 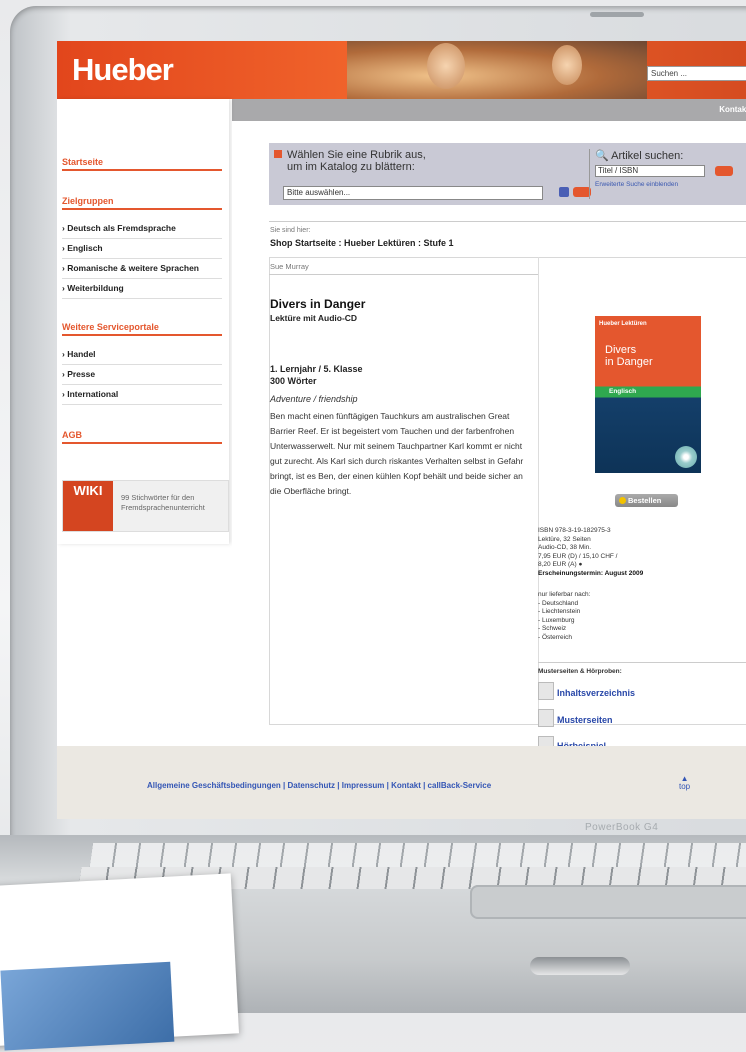 What do you see at coordinates (591, 573) in the screenshot?
I see `release-date: Erscheinungstermin: August 2009` at bounding box center [591, 573].